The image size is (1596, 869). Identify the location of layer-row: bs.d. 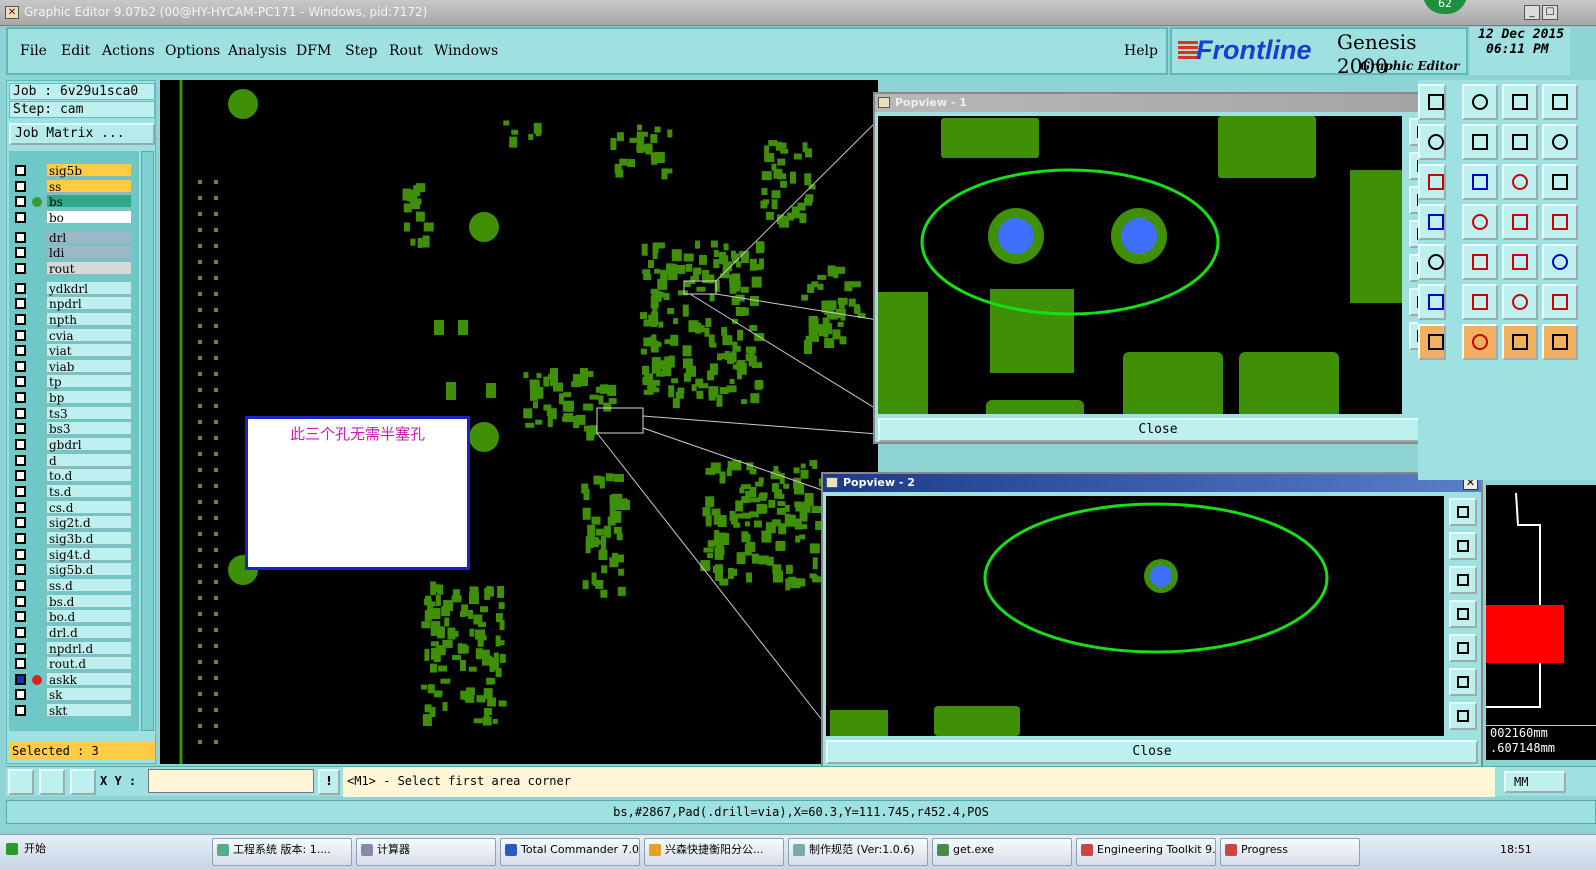
(74, 601).